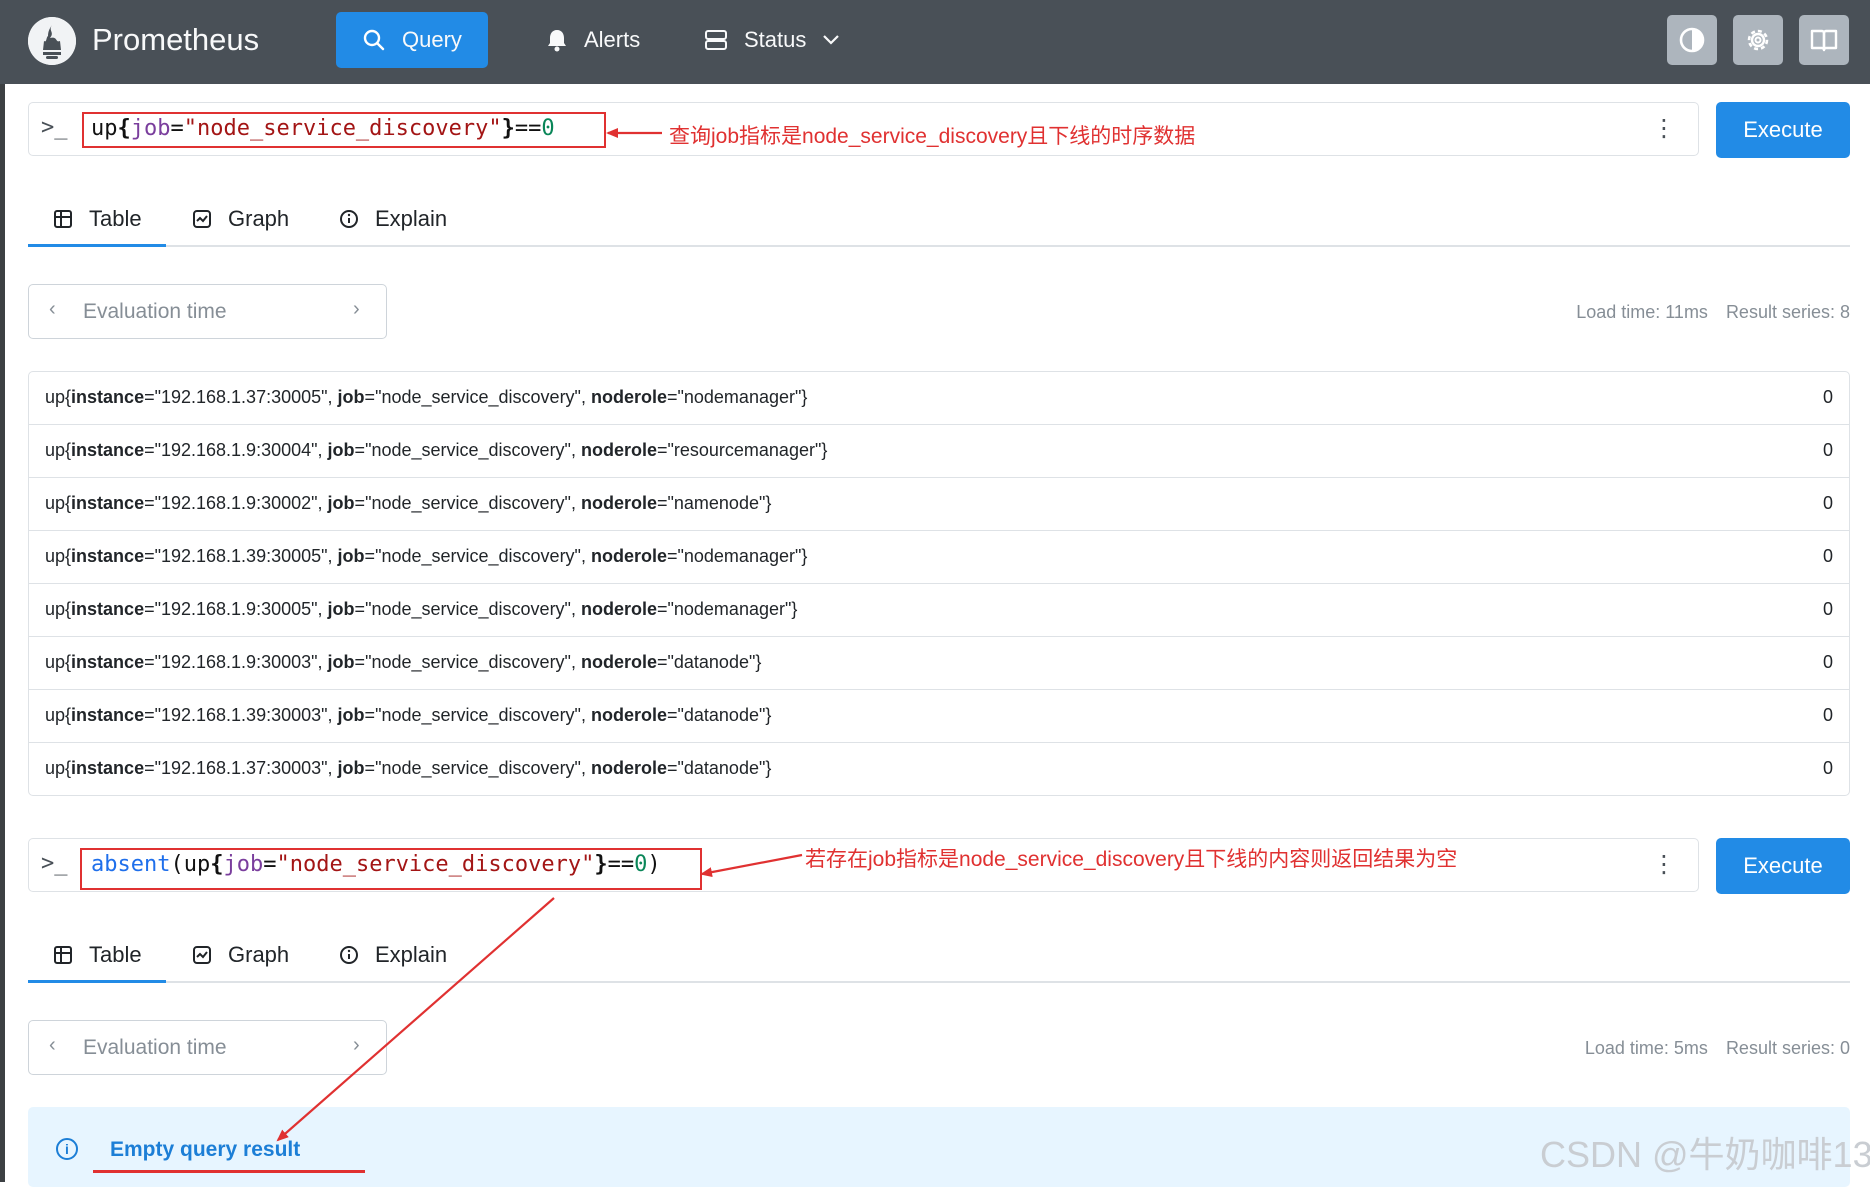 The height and width of the screenshot is (1187, 1870). I want to click on watermark: CSDN @牛奶咖啡13, so click(1705, 1154).